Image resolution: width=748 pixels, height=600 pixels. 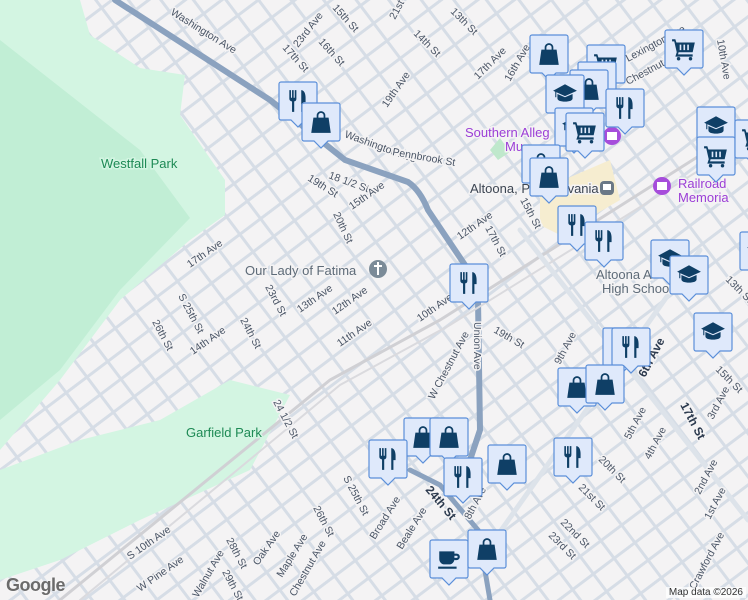 I want to click on railroad-museum-icon, so click(x=662, y=186).